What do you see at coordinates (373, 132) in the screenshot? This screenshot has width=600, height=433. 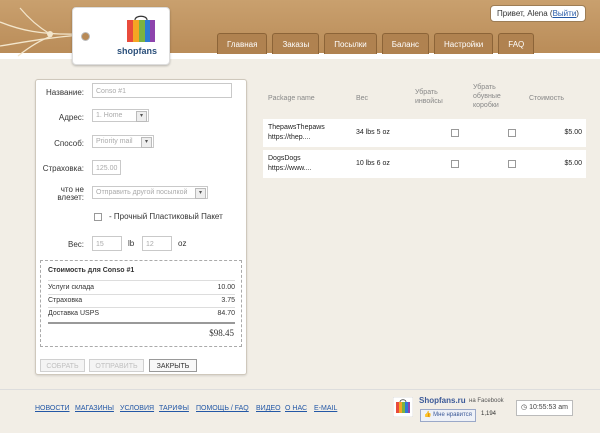 I see `package-weight: 34 lbs 5 oz` at bounding box center [373, 132].